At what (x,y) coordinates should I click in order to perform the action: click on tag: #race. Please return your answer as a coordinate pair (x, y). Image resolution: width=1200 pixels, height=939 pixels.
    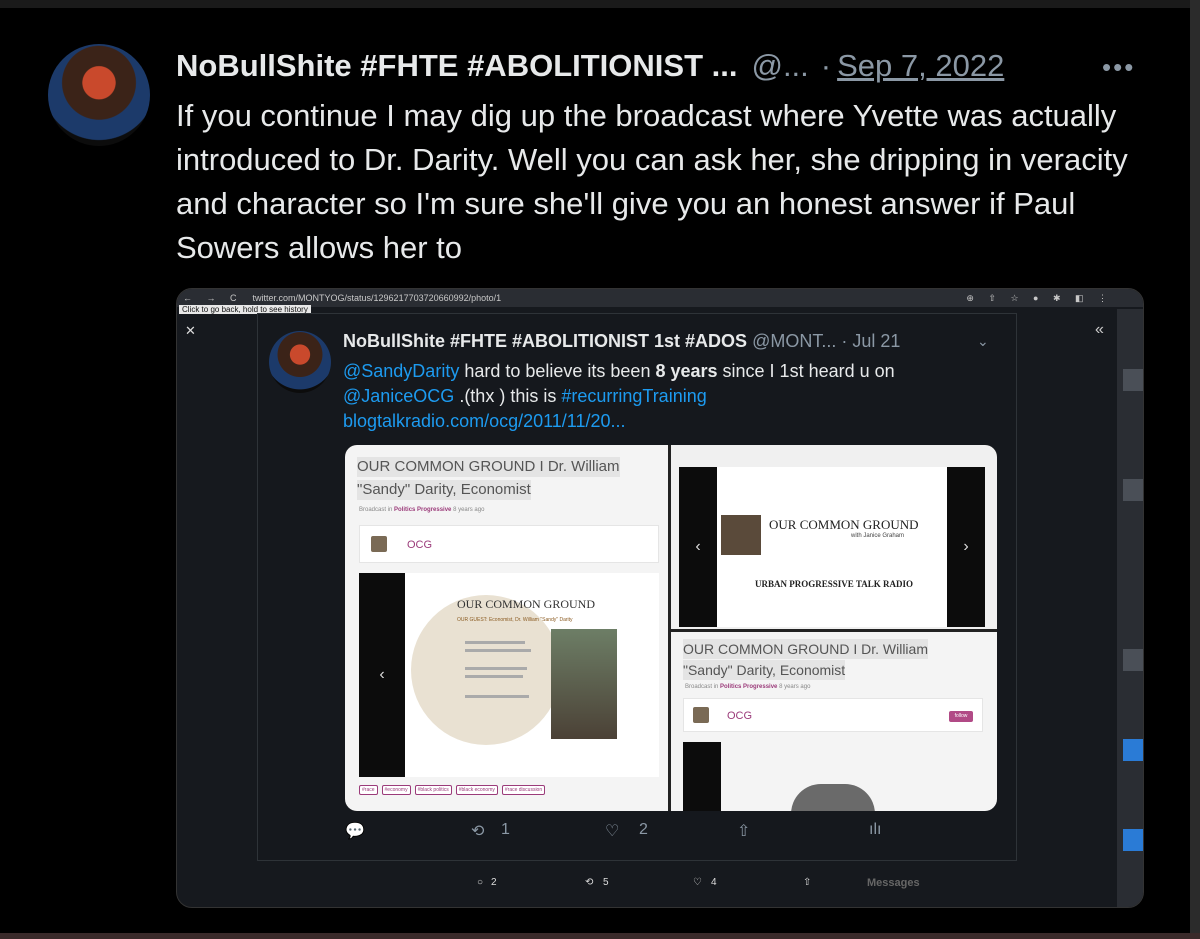
    Looking at the image, I should click on (368, 790).